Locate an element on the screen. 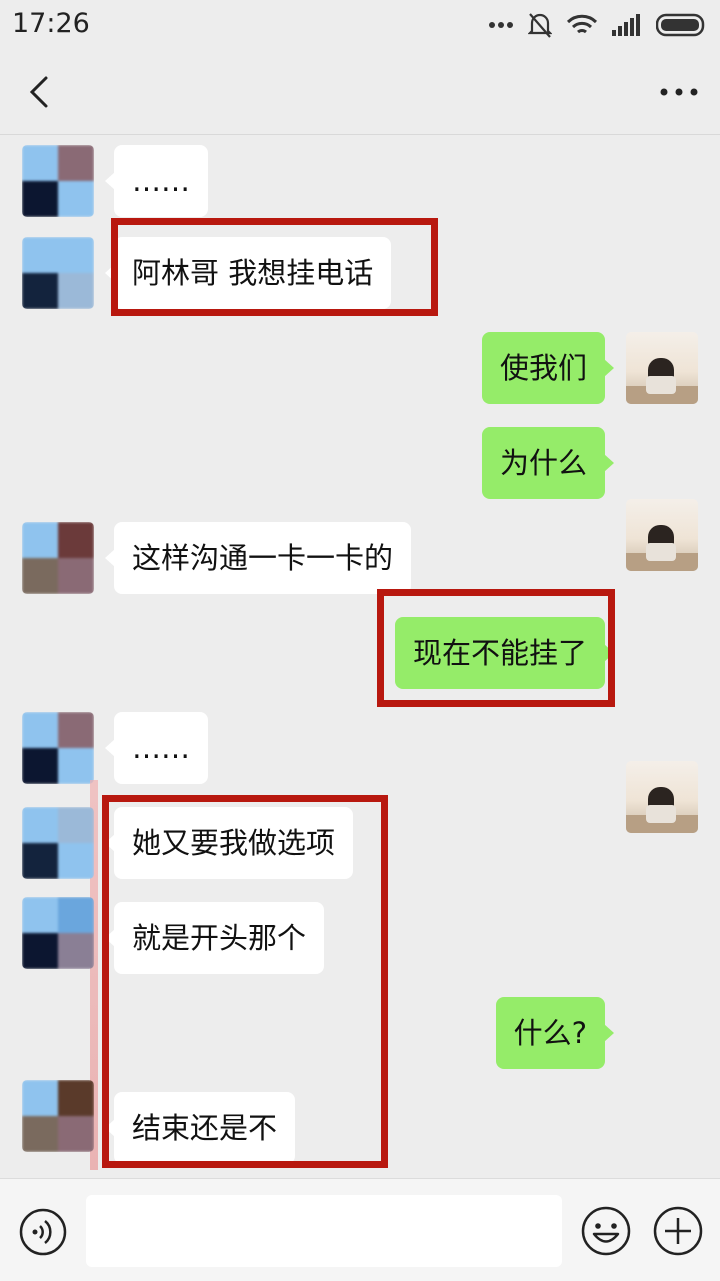 The width and height of the screenshot is (720, 1281). status-time: 17:26 is located at coordinates (51, 23).